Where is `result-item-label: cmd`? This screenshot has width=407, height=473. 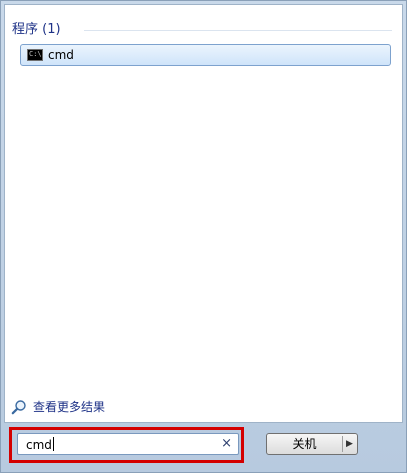 result-item-label: cmd is located at coordinates (61, 55).